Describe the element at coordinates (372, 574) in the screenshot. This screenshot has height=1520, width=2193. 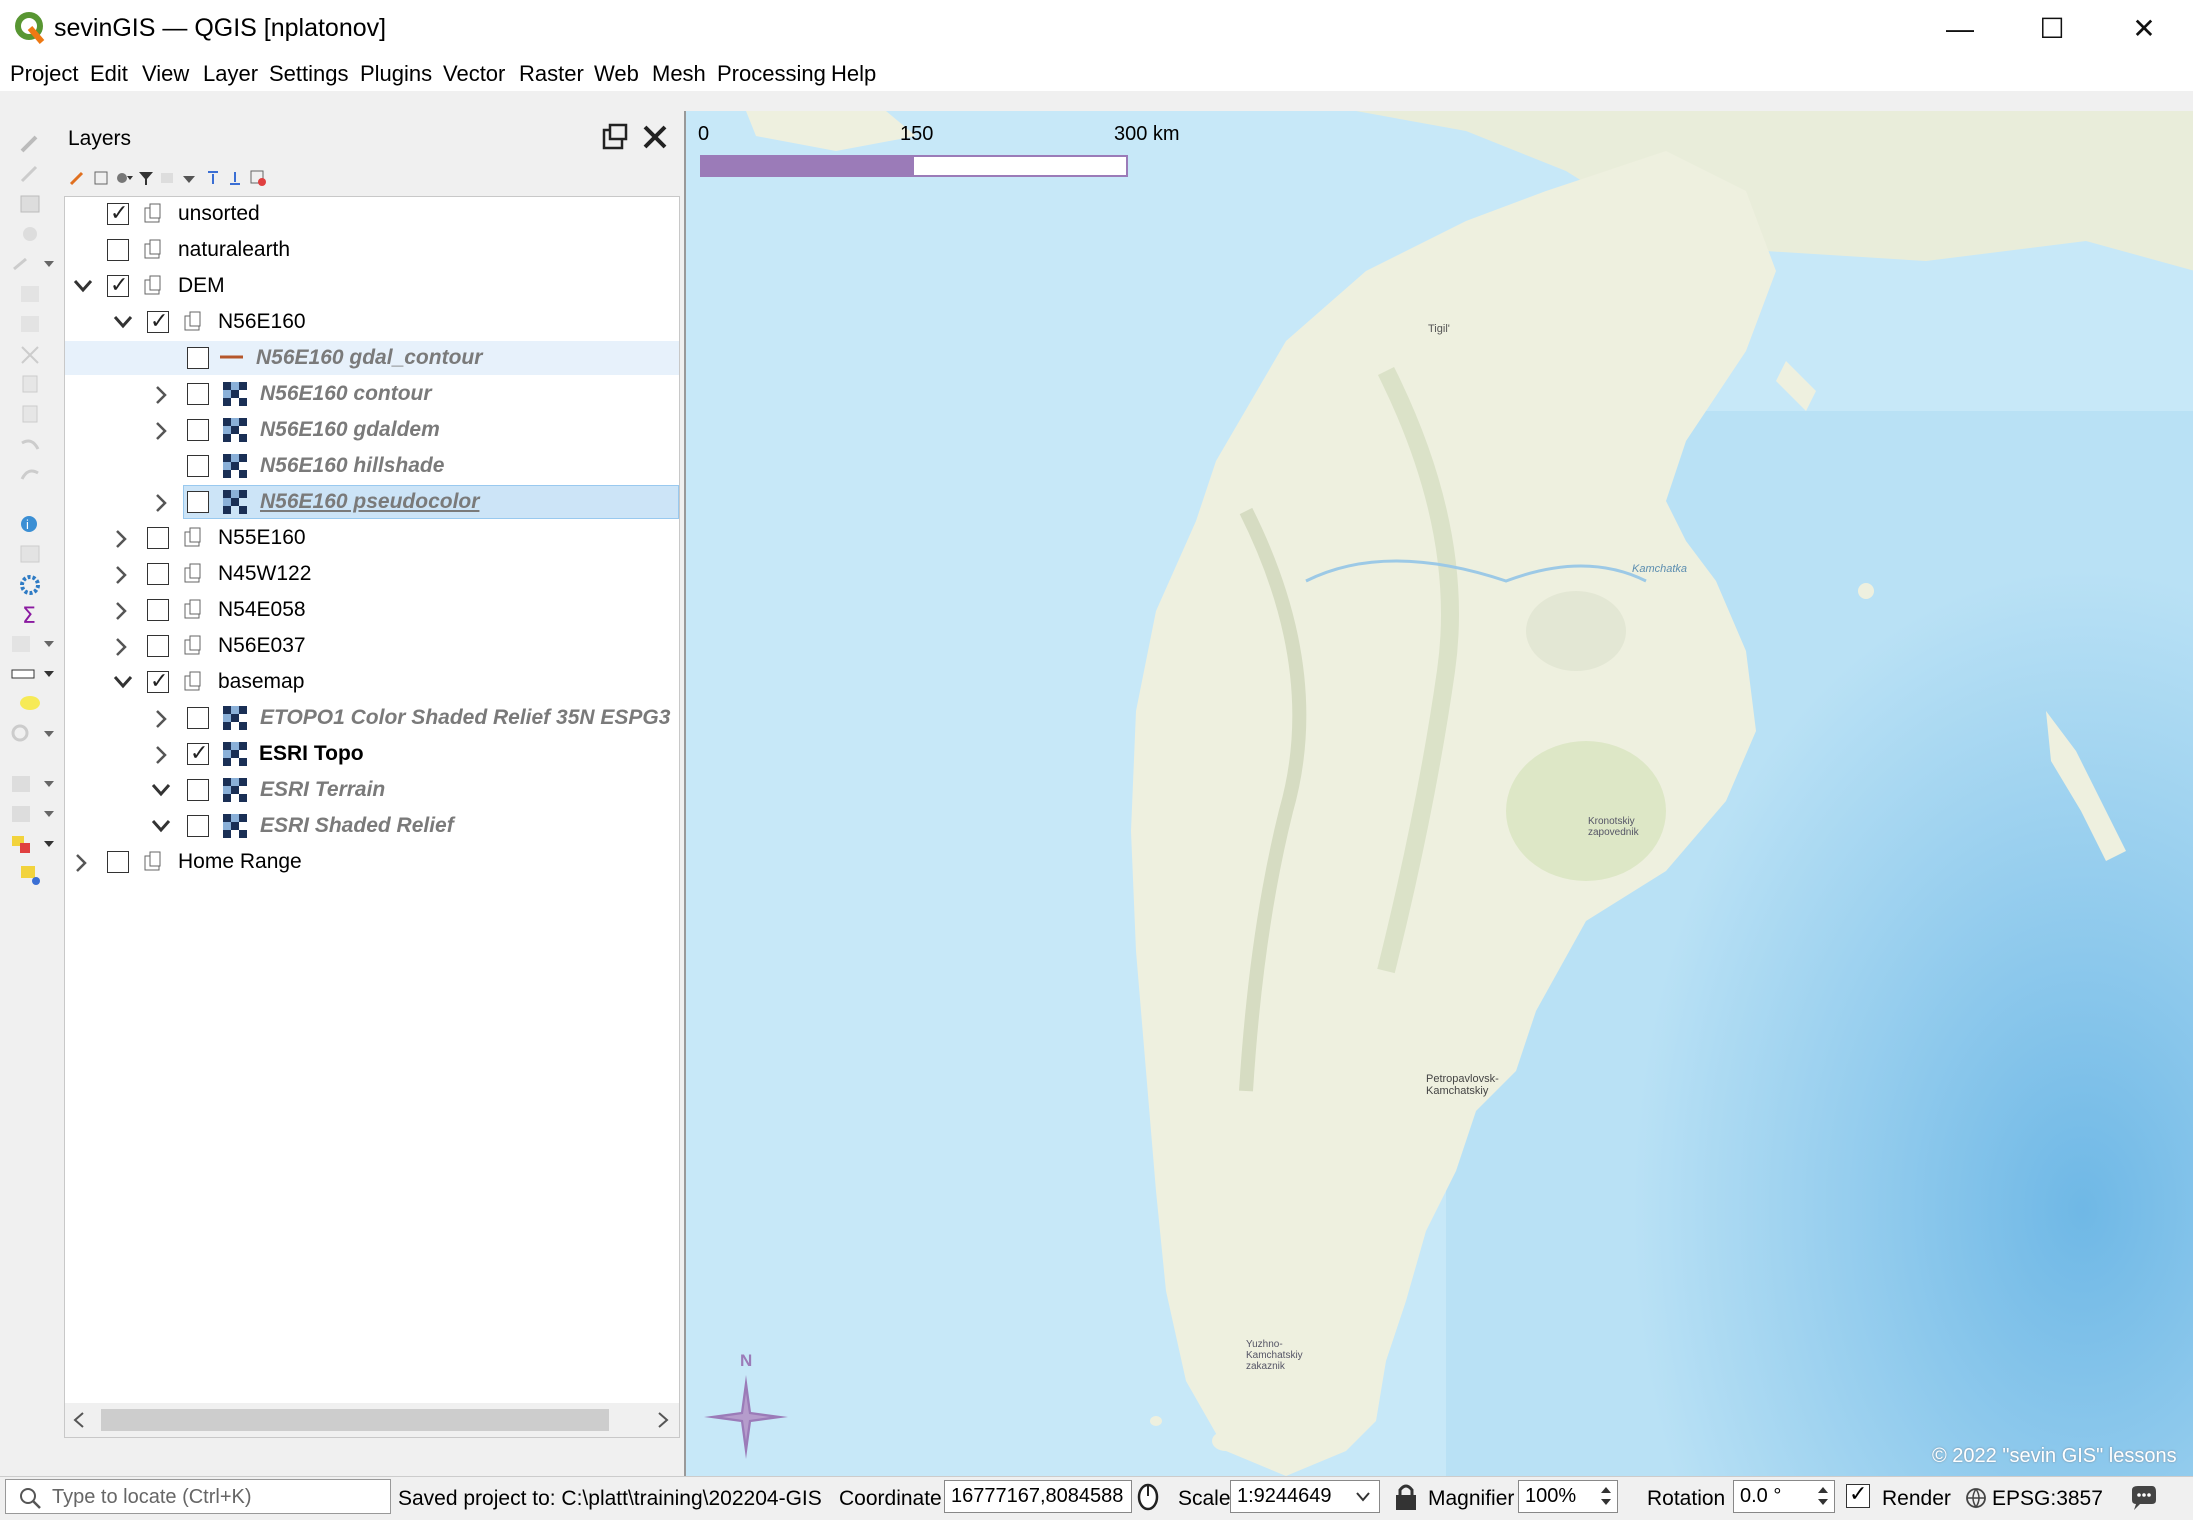
I see `layer-row-n45w122: N45W122` at that location.